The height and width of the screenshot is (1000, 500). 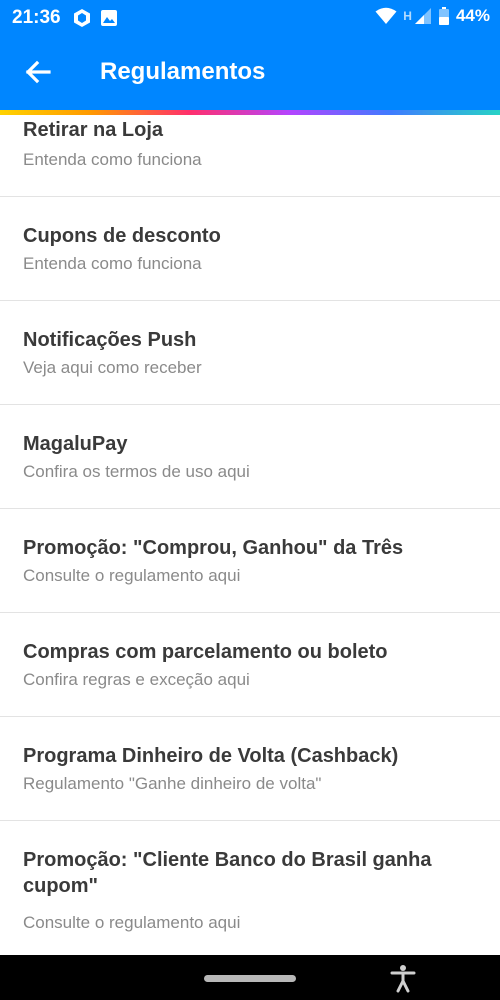 I want to click on list-item-title: MagaluPay, so click(x=75, y=444).